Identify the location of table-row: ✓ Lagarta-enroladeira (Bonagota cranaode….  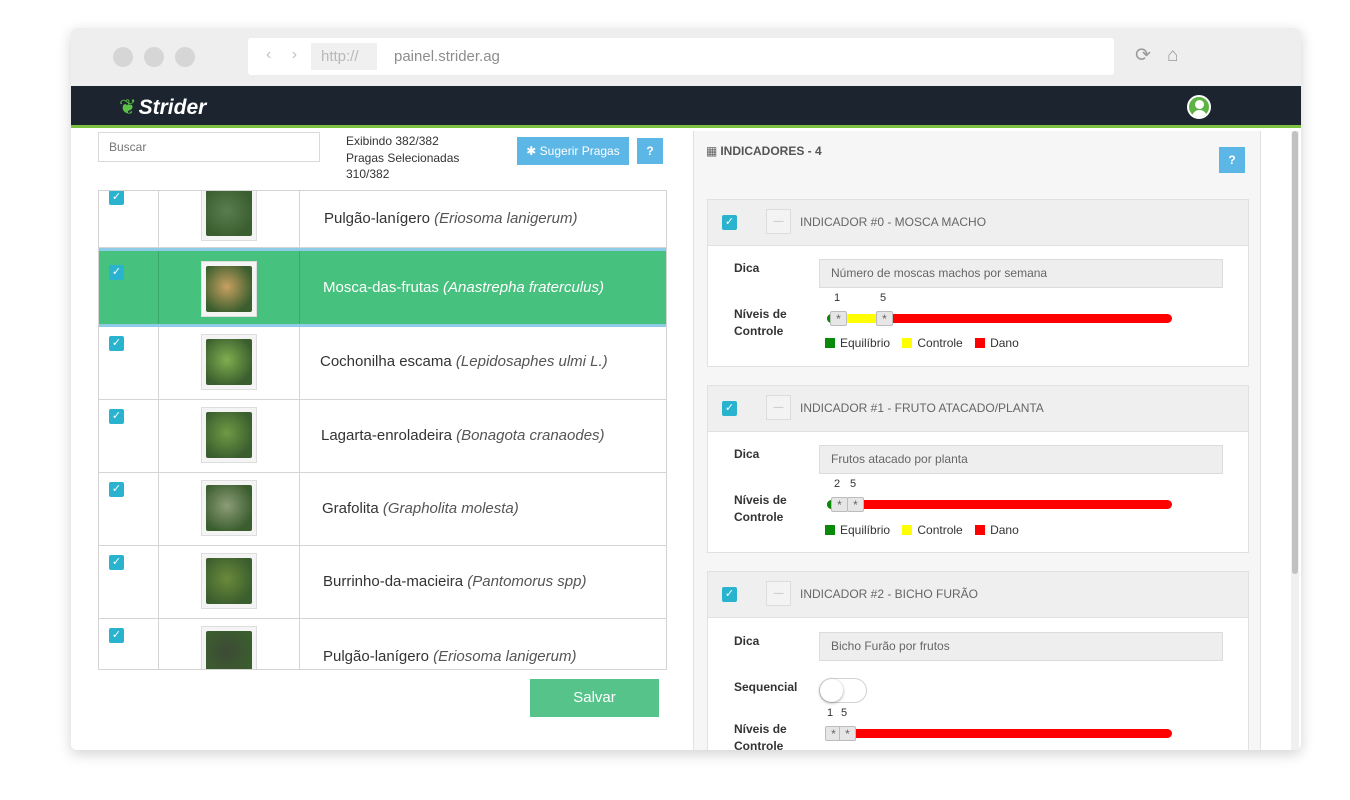
(382, 436).